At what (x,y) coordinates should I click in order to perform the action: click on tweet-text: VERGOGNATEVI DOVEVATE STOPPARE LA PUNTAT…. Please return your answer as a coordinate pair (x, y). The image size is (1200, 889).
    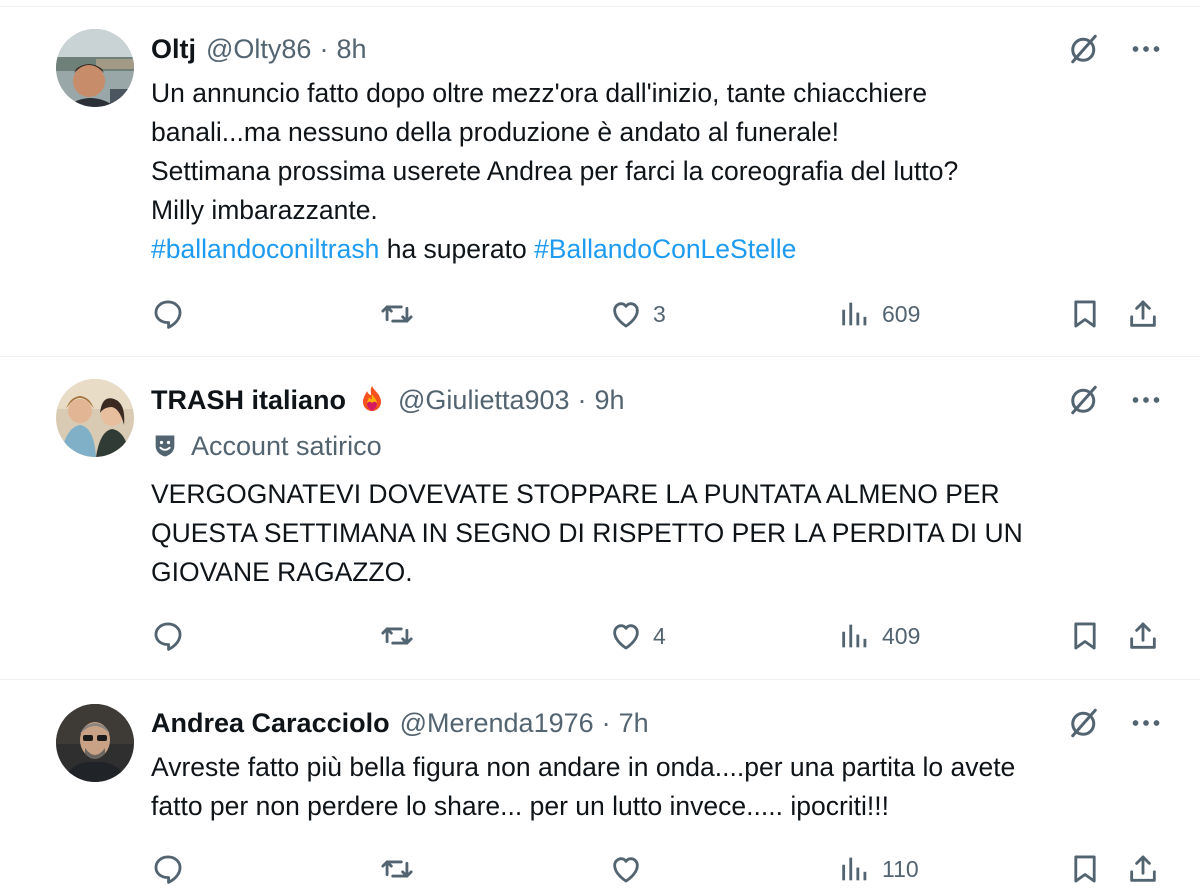
    Looking at the image, I should click on (651, 533).